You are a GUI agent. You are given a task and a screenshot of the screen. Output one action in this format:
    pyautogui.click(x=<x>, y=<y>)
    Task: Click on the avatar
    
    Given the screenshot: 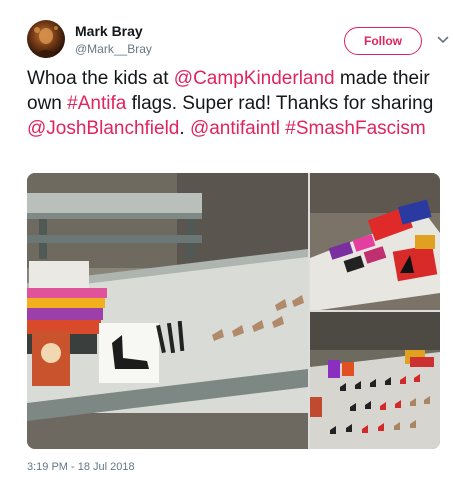 What is the action you would take?
    pyautogui.click(x=46, y=39)
    